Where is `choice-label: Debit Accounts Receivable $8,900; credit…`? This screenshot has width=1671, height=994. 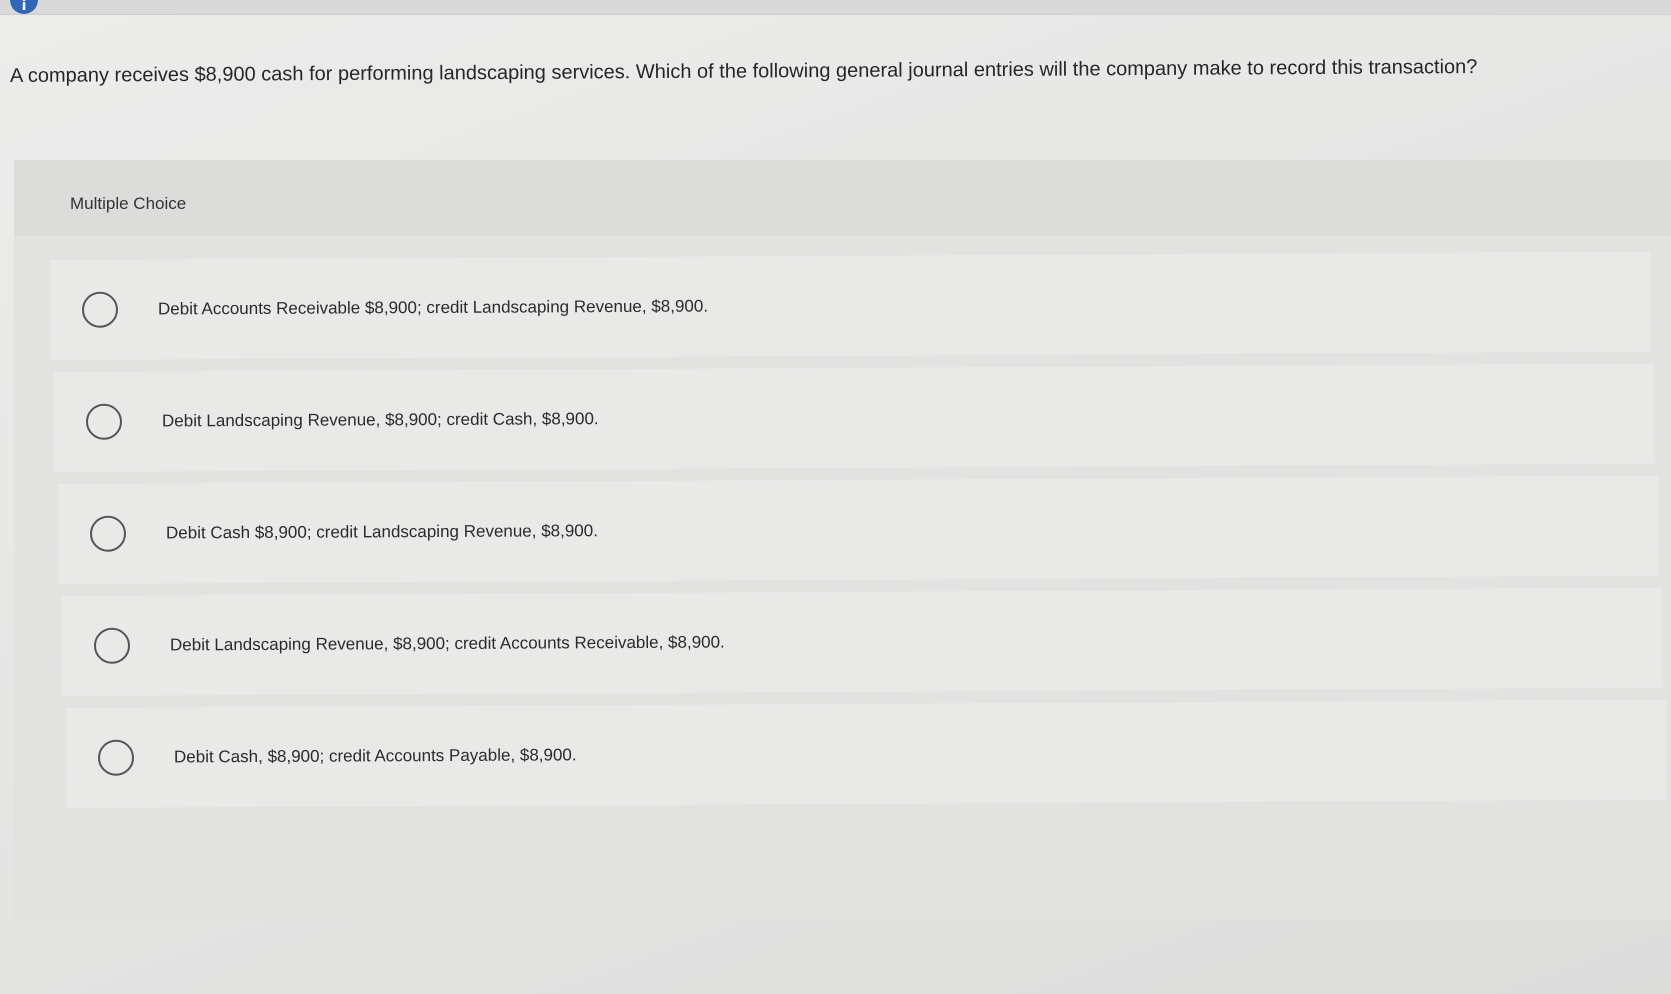 choice-label: Debit Accounts Receivable $8,900; credit… is located at coordinates (433, 307).